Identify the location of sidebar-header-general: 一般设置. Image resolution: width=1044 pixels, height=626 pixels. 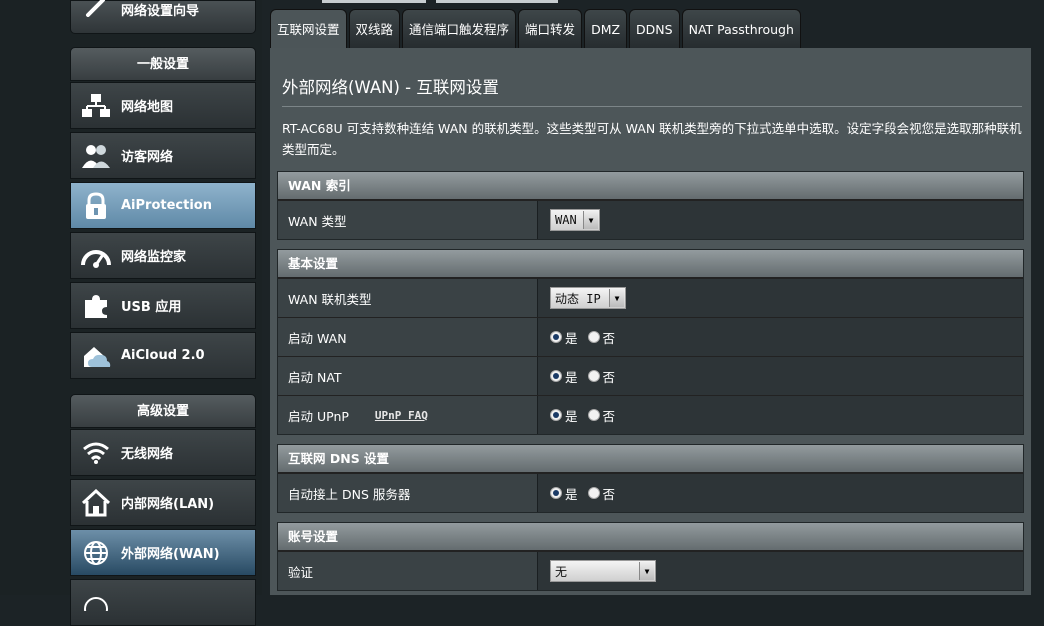
(163, 64).